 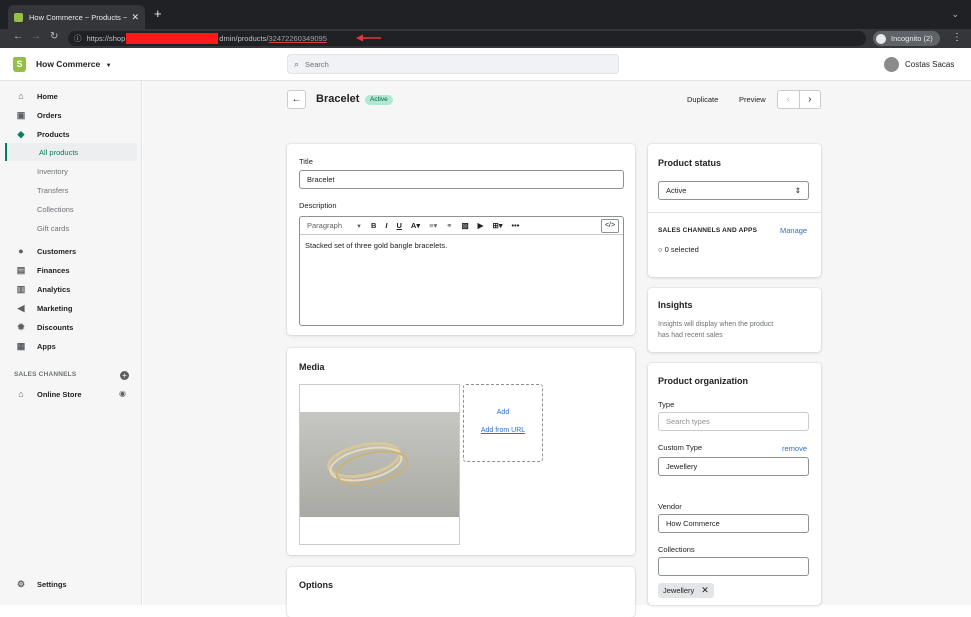 I want to click on image-icon: ▧, so click(x=465, y=225).